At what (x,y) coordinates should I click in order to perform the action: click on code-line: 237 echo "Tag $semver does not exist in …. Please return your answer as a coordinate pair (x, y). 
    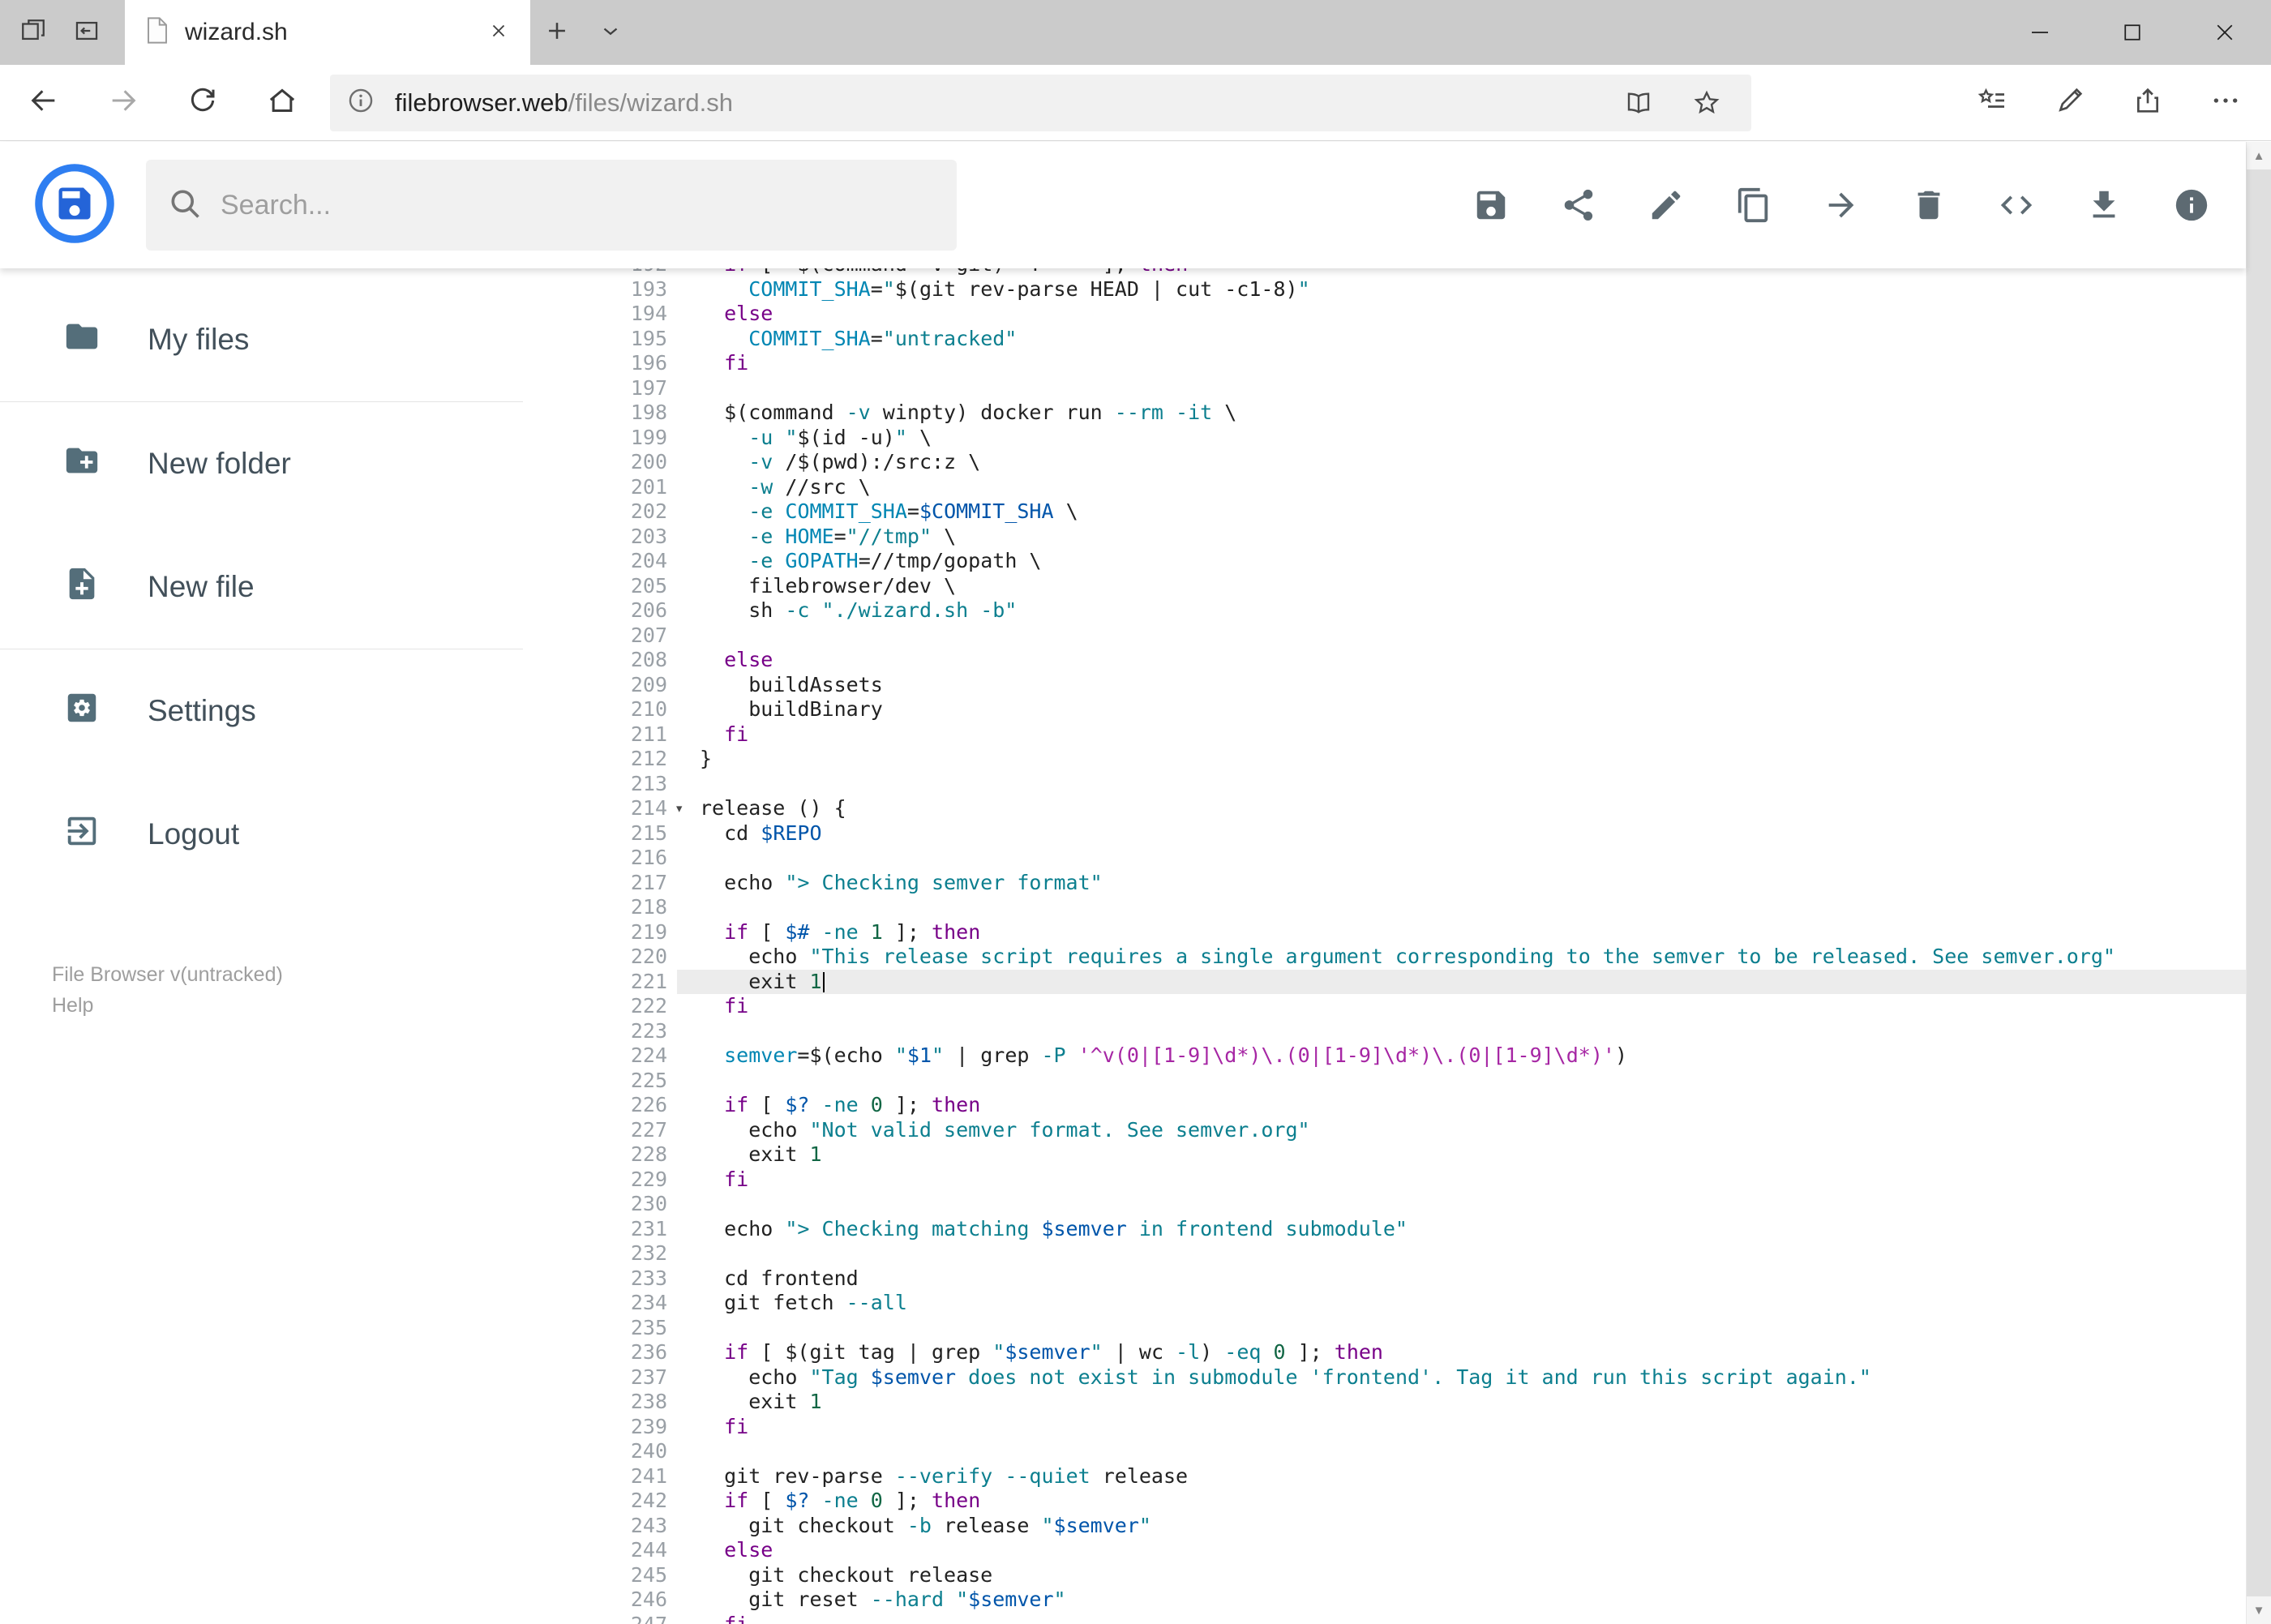
    Looking at the image, I should click on (1423, 1378).